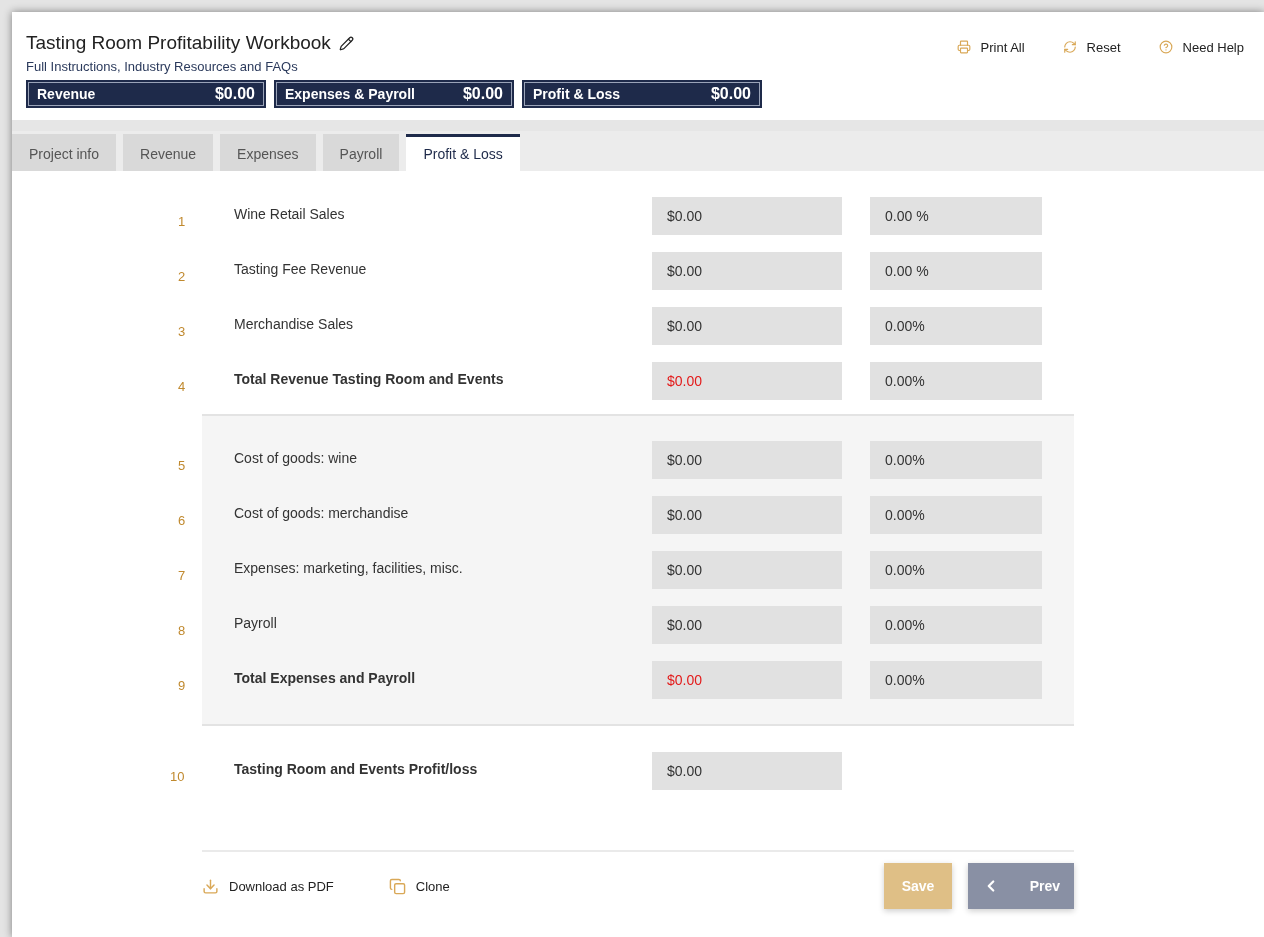 Image resolution: width=1264 pixels, height=937 pixels. What do you see at coordinates (64, 152) in the screenshot?
I see `tab: Project info` at bounding box center [64, 152].